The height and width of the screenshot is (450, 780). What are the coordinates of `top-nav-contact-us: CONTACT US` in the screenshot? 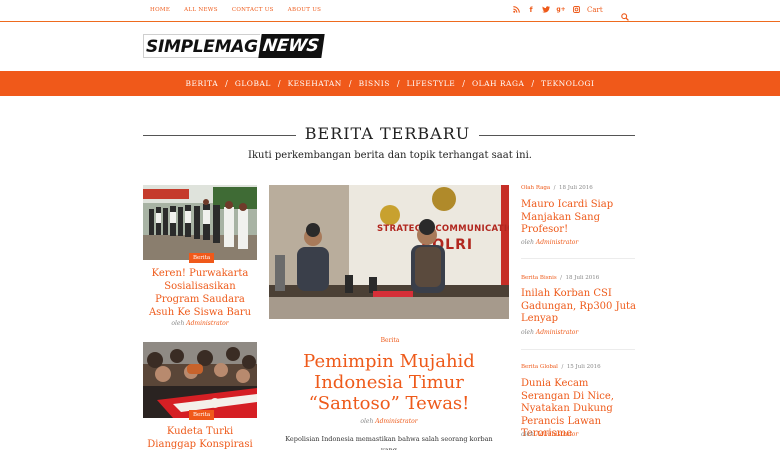 It's located at (253, 10).